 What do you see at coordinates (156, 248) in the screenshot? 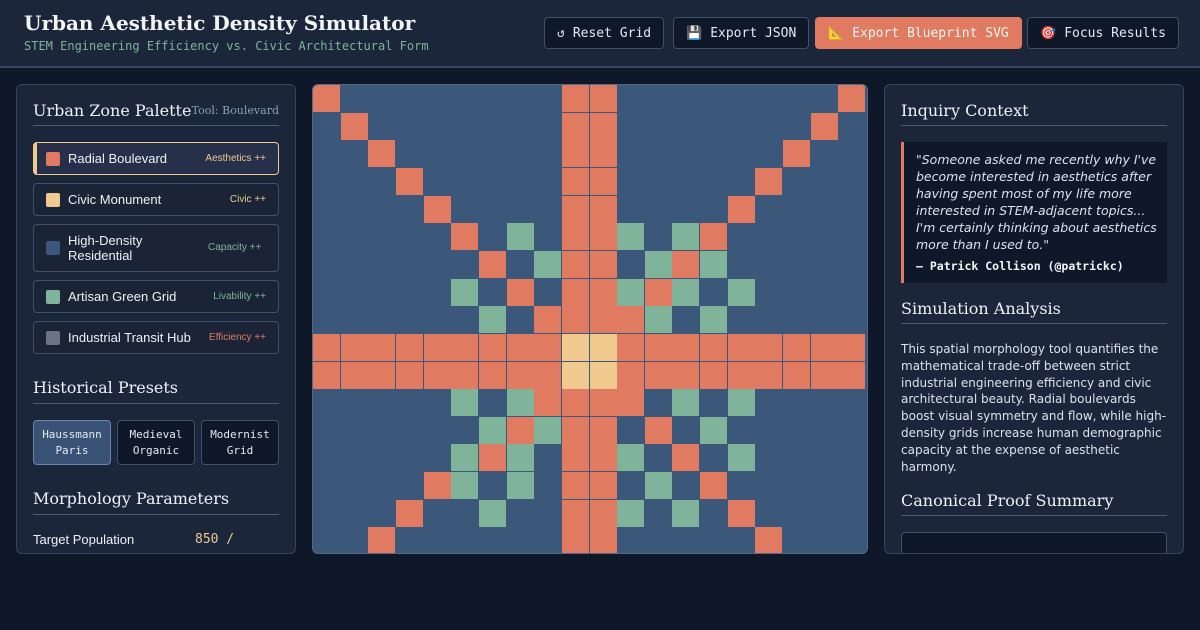
I see `zone-high-density-residential: High-Density Residential Capacity ++` at bounding box center [156, 248].